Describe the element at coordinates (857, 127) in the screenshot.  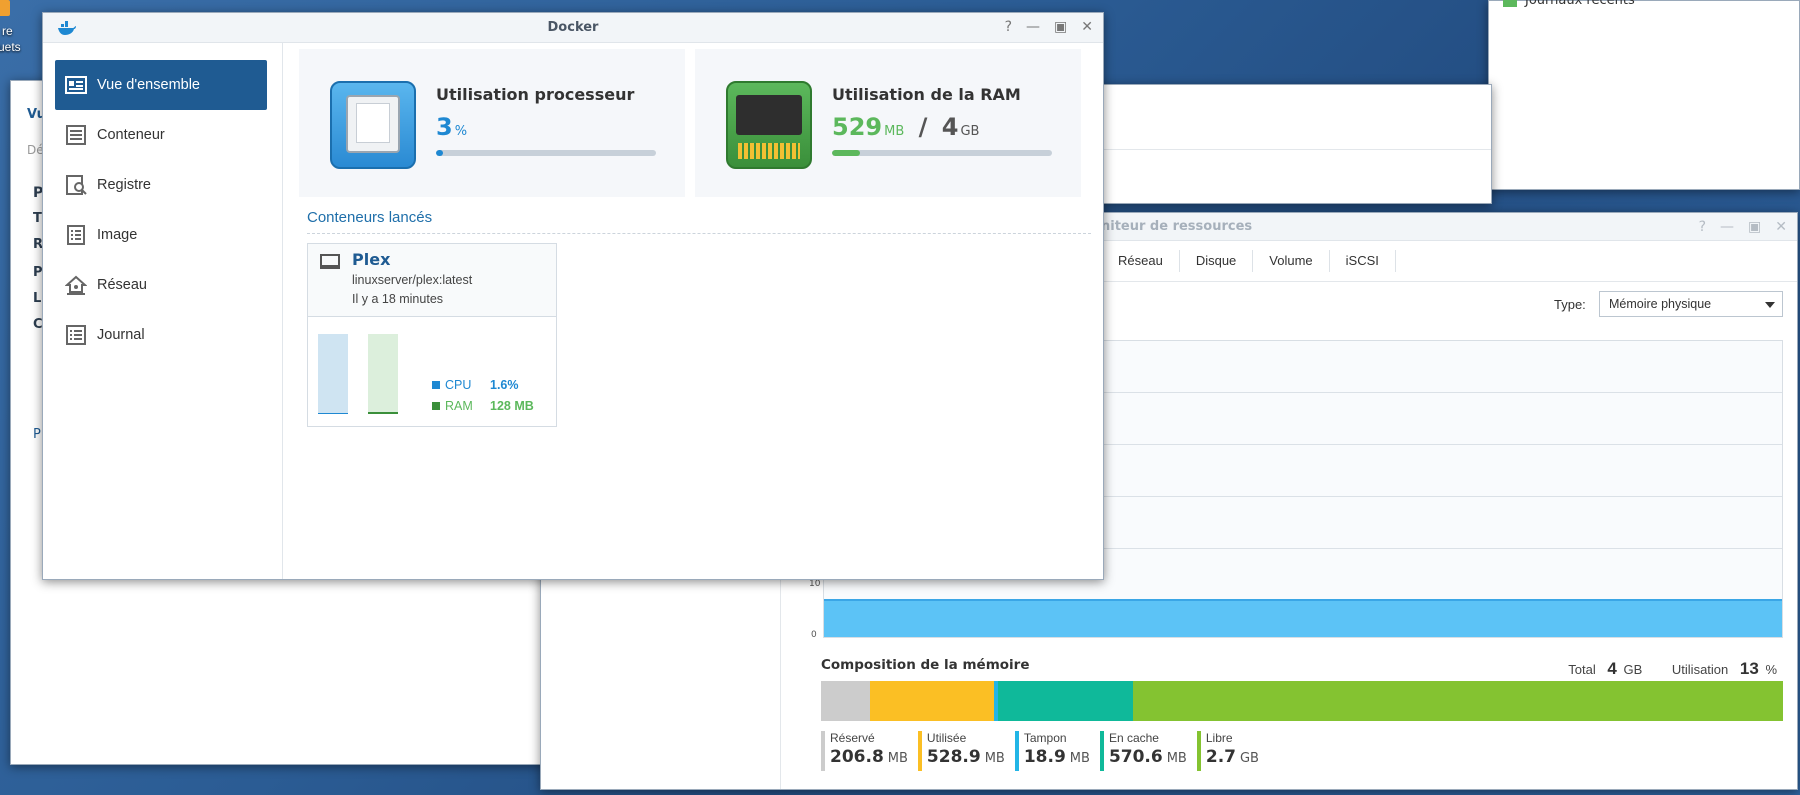
I see `ram-used: 529` at that location.